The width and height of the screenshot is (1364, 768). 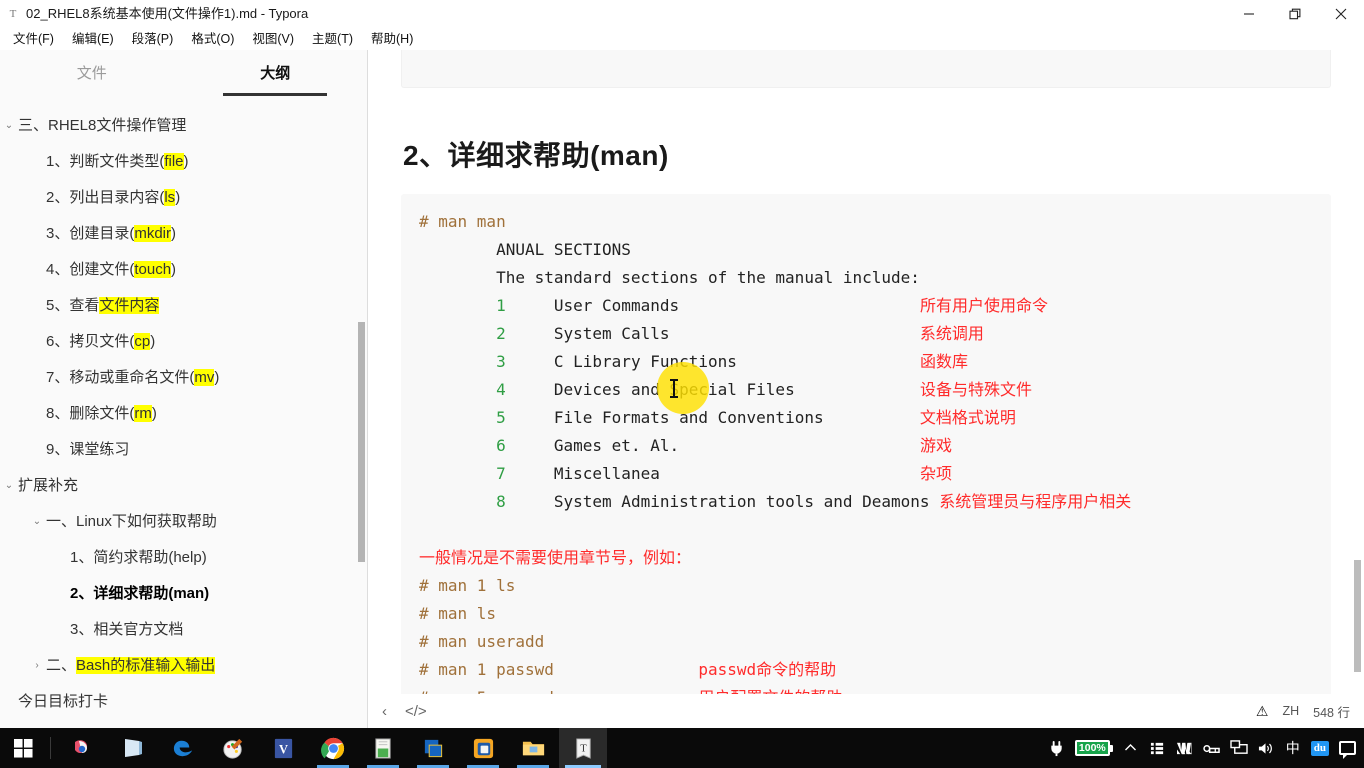 What do you see at coordinates (183, 748) in the screenshot?
I see `taskbar-edge-icon` at bounding box center [183, 748].